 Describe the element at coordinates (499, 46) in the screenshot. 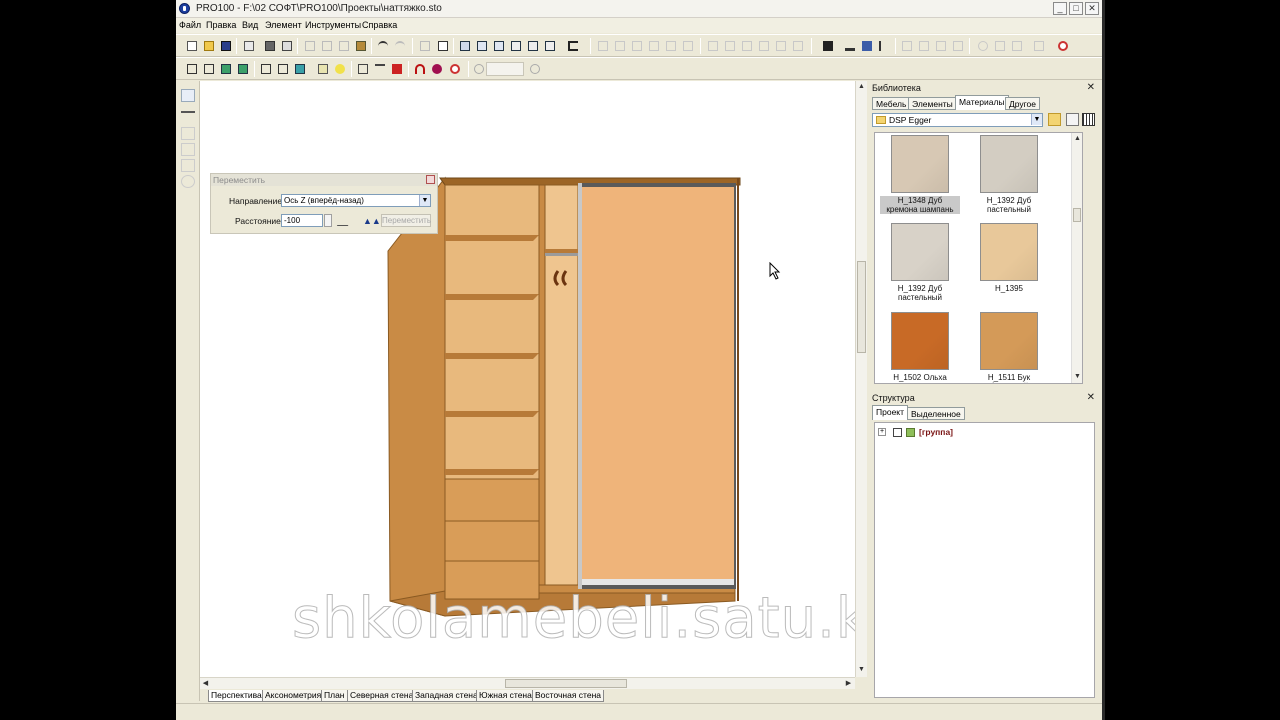

I see `view-3-icon` at that location.